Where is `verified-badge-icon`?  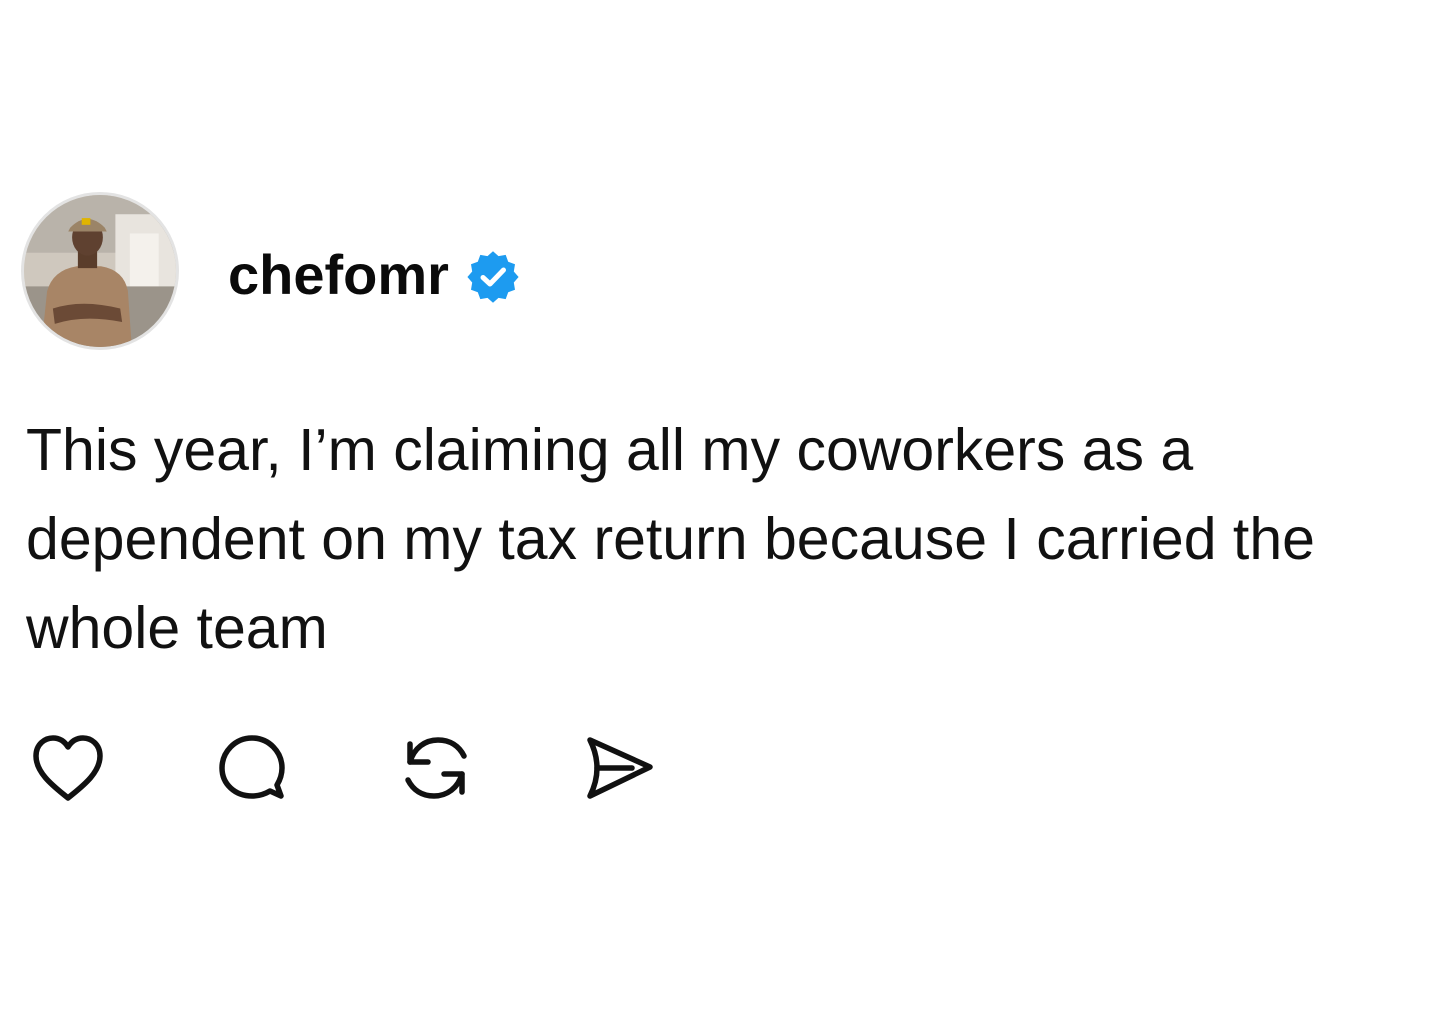
verified-badge-icon is located at coordinates (493, 277).